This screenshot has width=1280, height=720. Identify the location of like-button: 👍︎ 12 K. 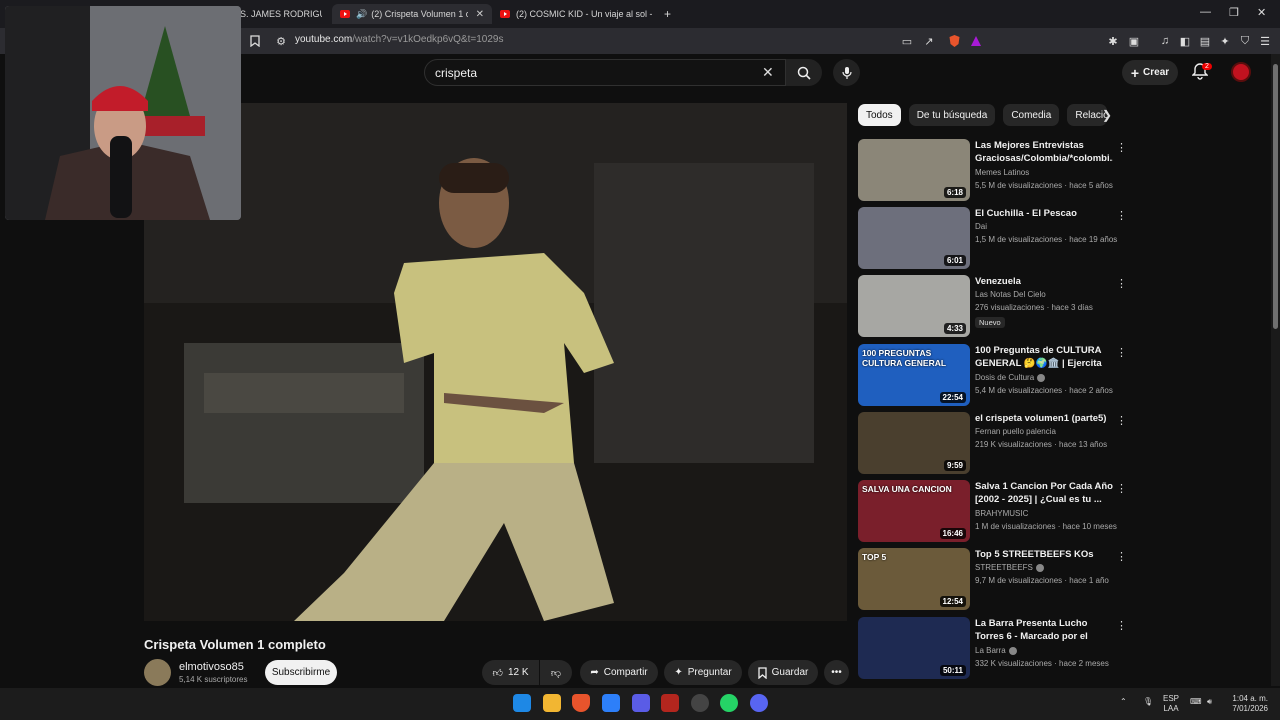
(510, 672).